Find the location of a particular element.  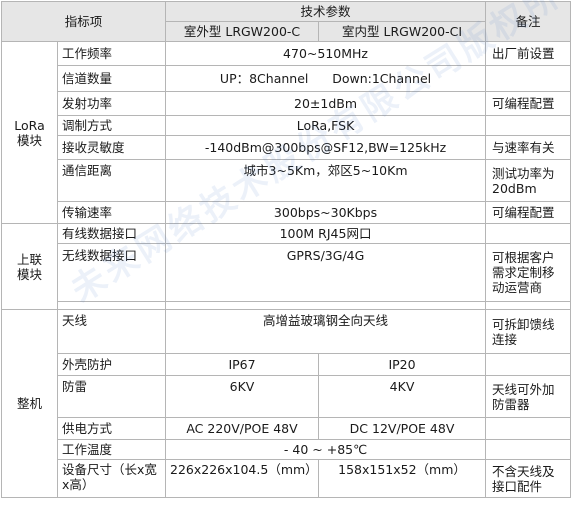

row-value: 城市3~5Km，郊区5~10Km is located at coordinates (326, 180).